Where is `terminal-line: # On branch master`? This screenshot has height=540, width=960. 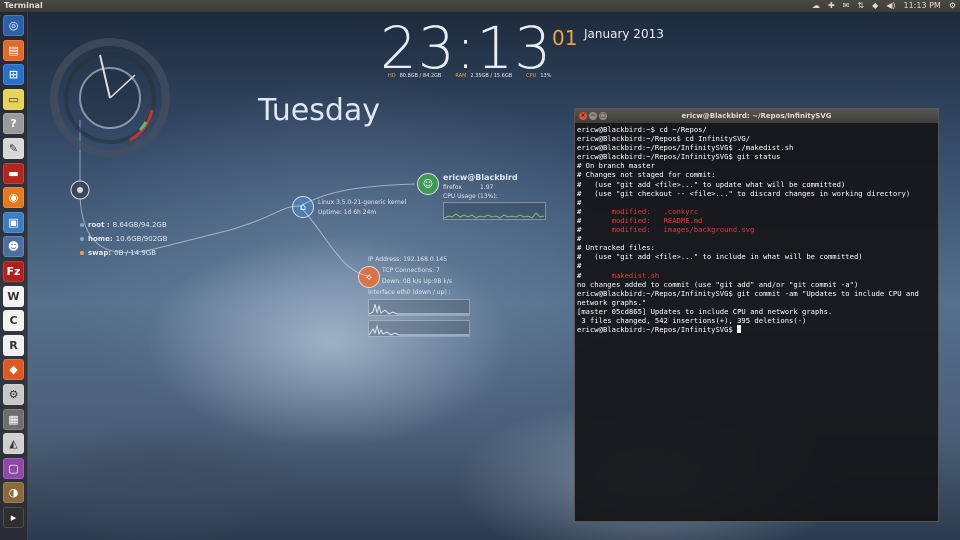
terminal-line: # On branch master is located at coordinates (616, 166).